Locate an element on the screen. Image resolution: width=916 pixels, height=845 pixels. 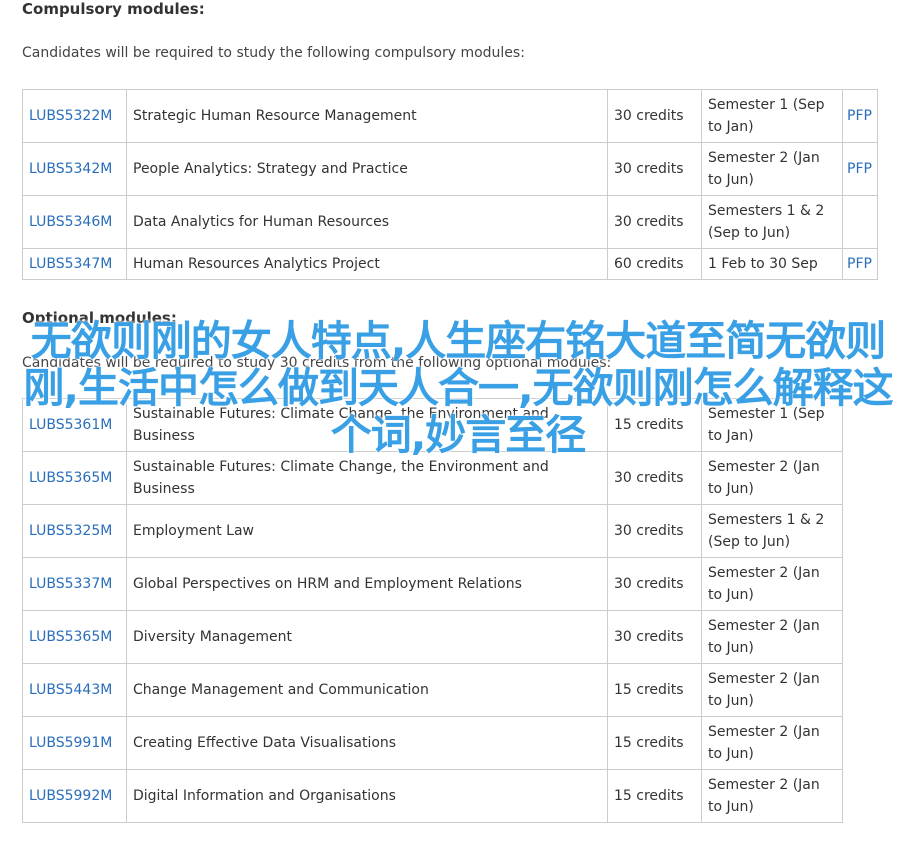
module-code-link: LUBS5347M is located at coordinates (70, 264).